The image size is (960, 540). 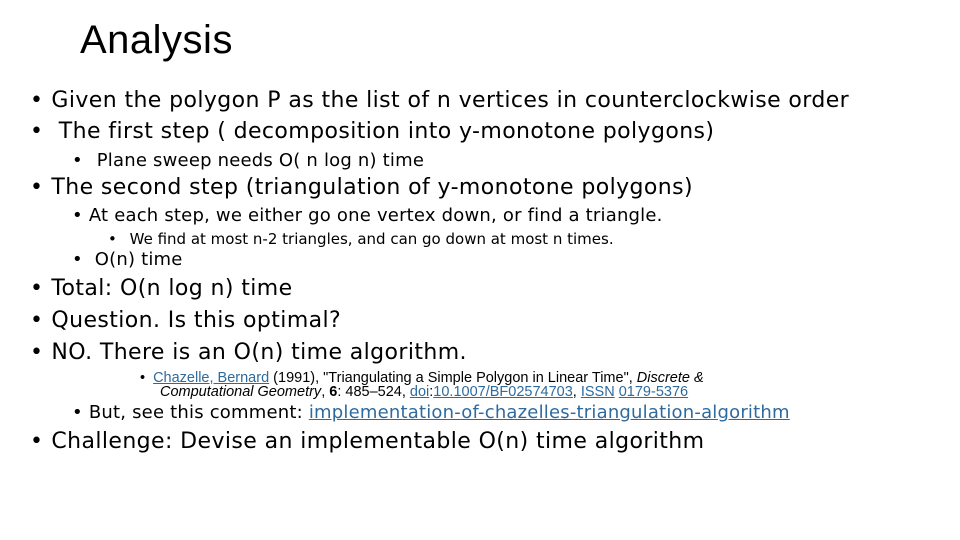 I want to click on issn-label-link: ISSN, so click(x=598, y=392).